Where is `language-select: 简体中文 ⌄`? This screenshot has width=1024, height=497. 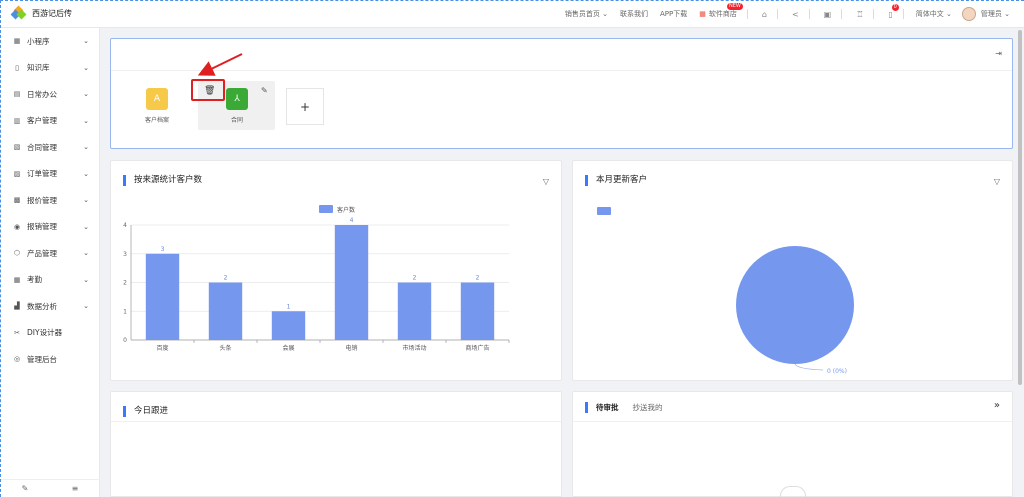 language-select: 简体中文 ⌄ is located at coordinates (934, 14).